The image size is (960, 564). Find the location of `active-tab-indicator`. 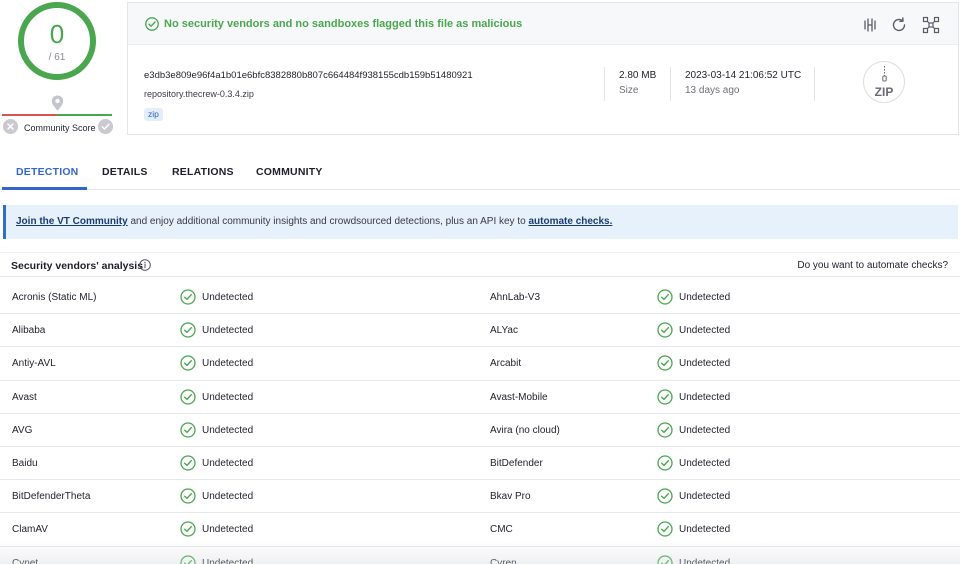

active-tab-indicator is located at coordinates (44, 188).